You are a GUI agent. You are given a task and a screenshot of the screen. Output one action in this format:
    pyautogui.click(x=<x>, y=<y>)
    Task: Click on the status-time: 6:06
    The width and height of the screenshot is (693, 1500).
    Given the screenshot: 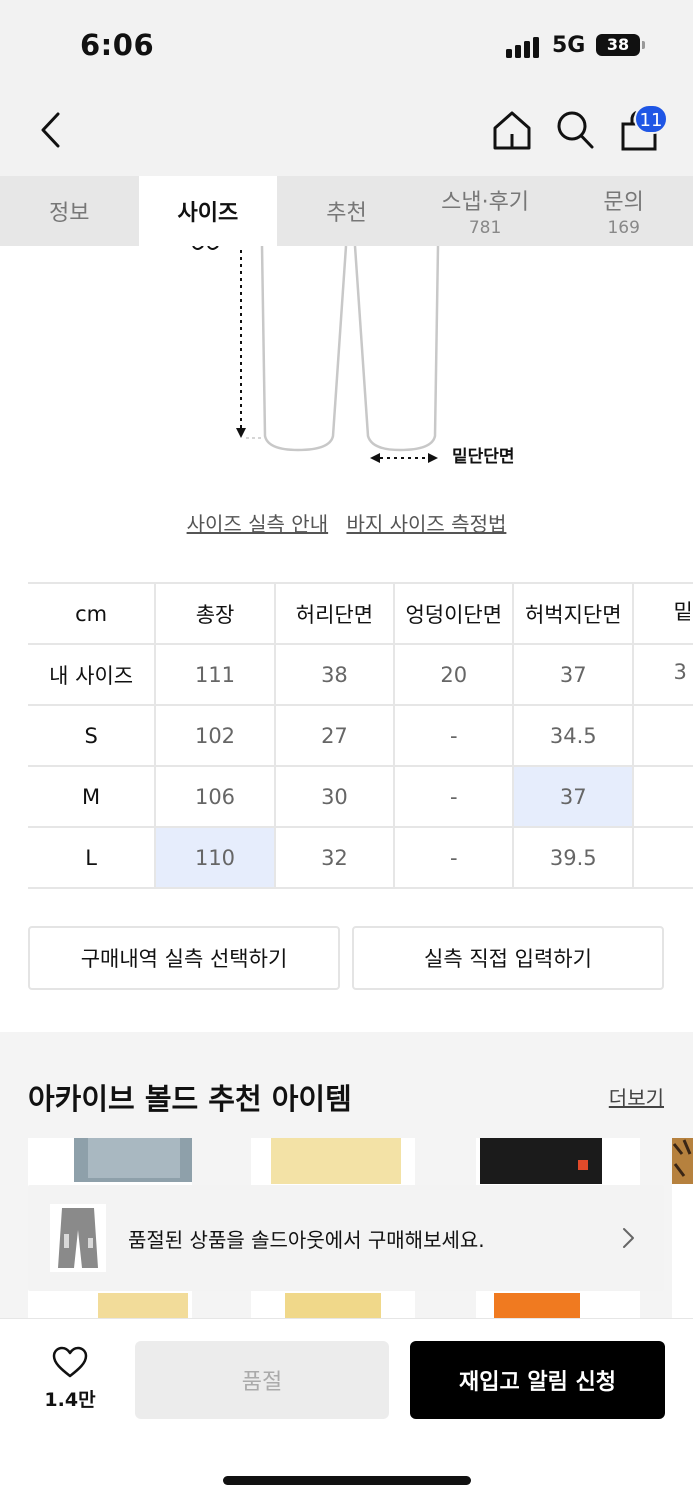 What is the action you would take?
    pyautogui.click(x=117, y=45)
    